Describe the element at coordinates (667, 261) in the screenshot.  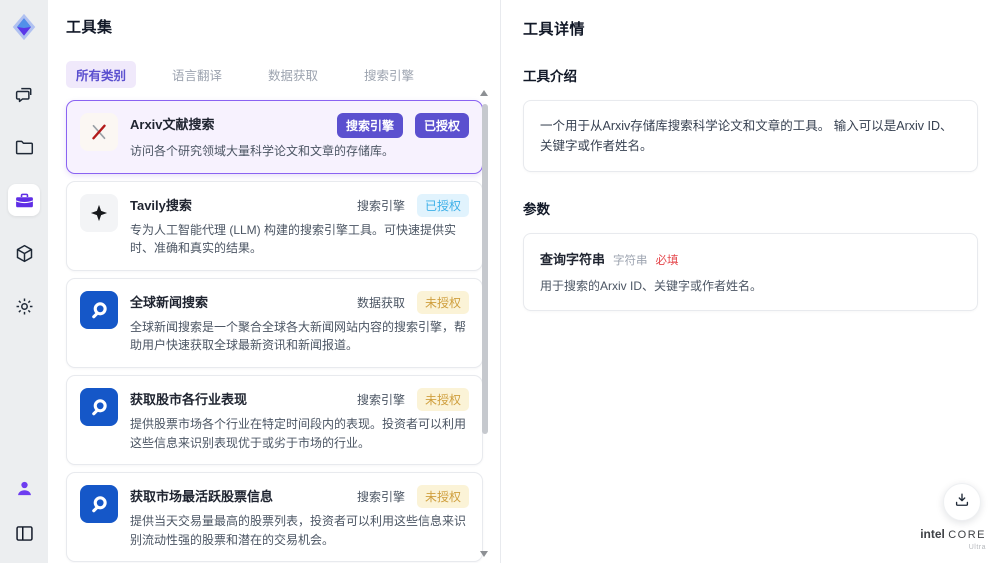
I see `param-required-badge: 必填` at that location.